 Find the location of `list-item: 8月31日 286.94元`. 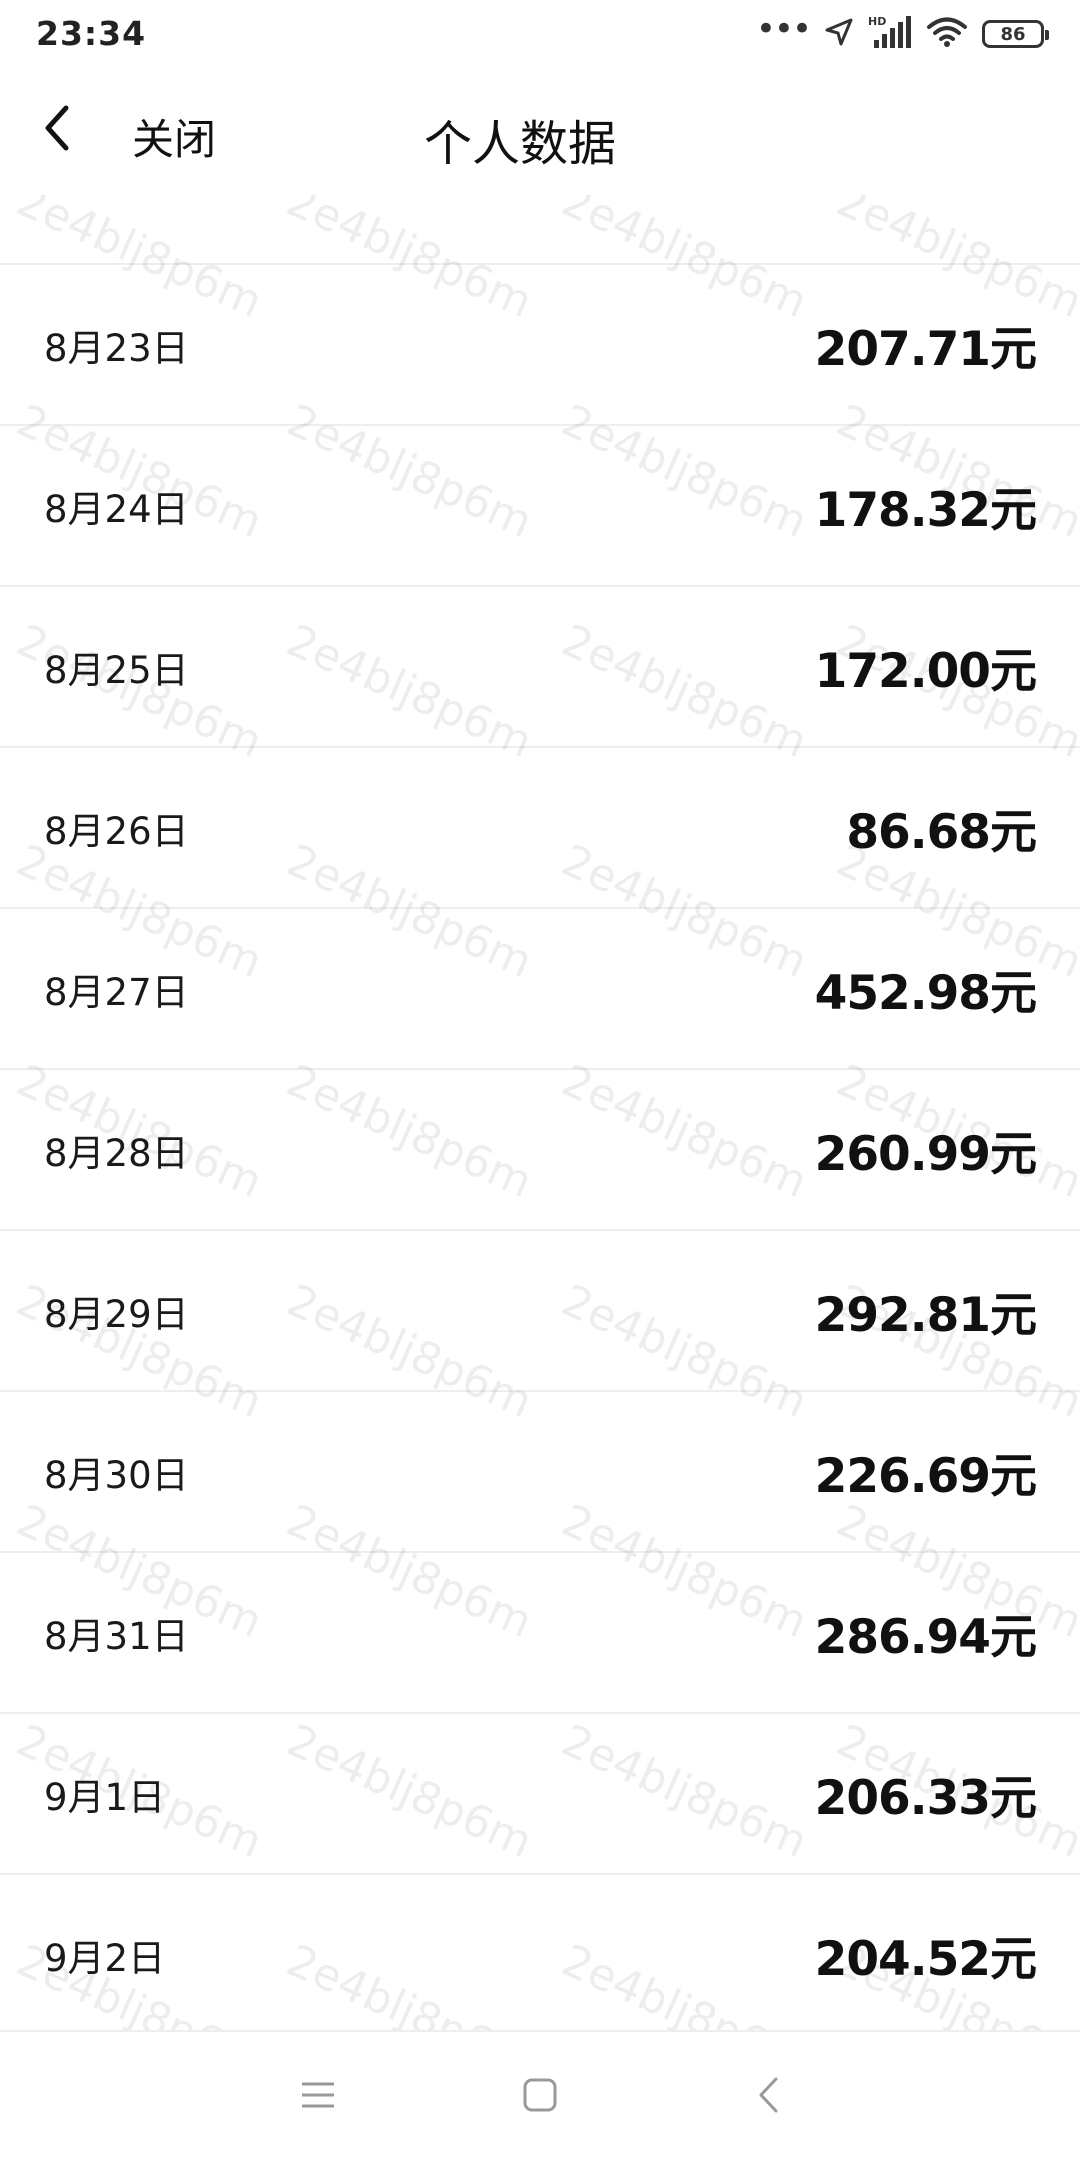

list-item: 8月31日 286.94元 is located at coordinates (540, 1633).